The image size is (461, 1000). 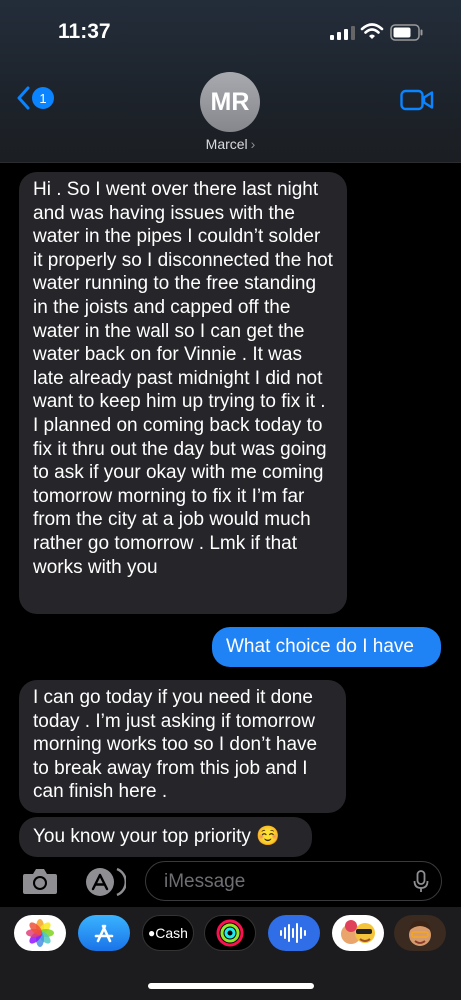 I want to click on contact-name: Marcel, so click(x=226, y=144).